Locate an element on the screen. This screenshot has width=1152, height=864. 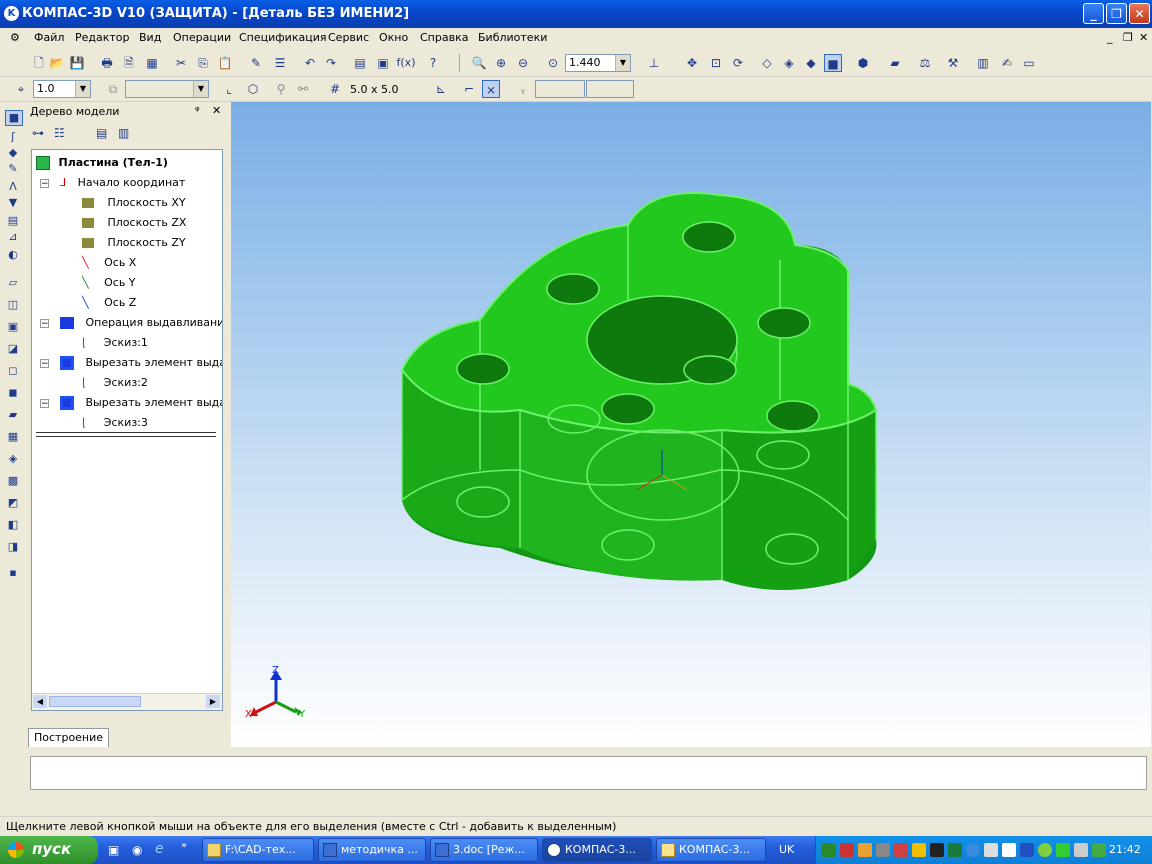
volume-icon is located at coordinates (1081, 850).